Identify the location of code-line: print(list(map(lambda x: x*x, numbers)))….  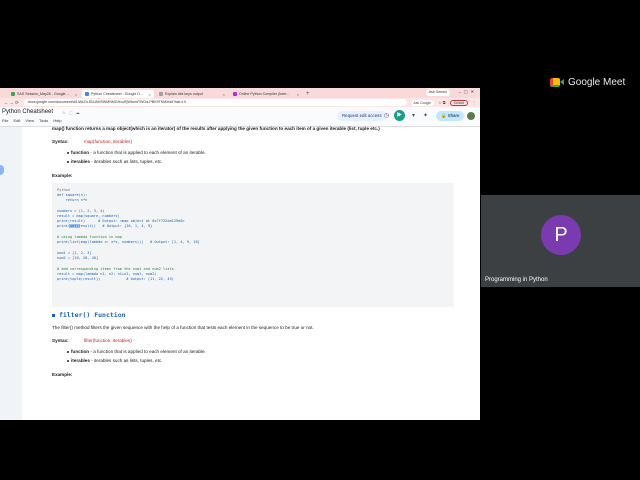
(128, 242).